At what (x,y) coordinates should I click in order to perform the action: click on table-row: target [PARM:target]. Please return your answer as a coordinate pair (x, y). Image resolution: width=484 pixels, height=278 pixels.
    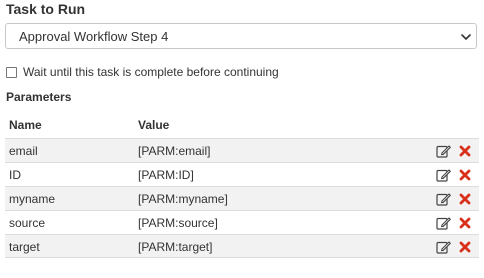
    Looking at the image, I should click on (242, 246).